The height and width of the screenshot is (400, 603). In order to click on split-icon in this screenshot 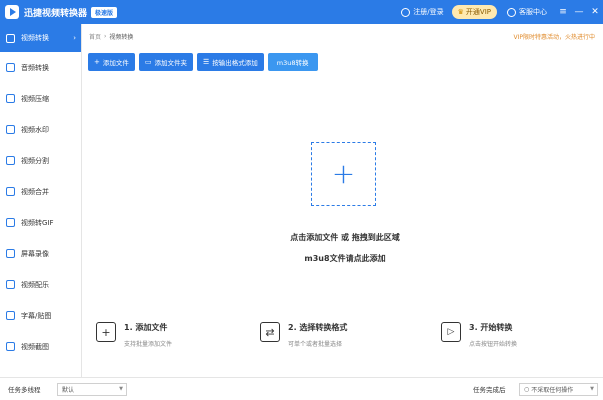, I will do `click(10, 160)`.